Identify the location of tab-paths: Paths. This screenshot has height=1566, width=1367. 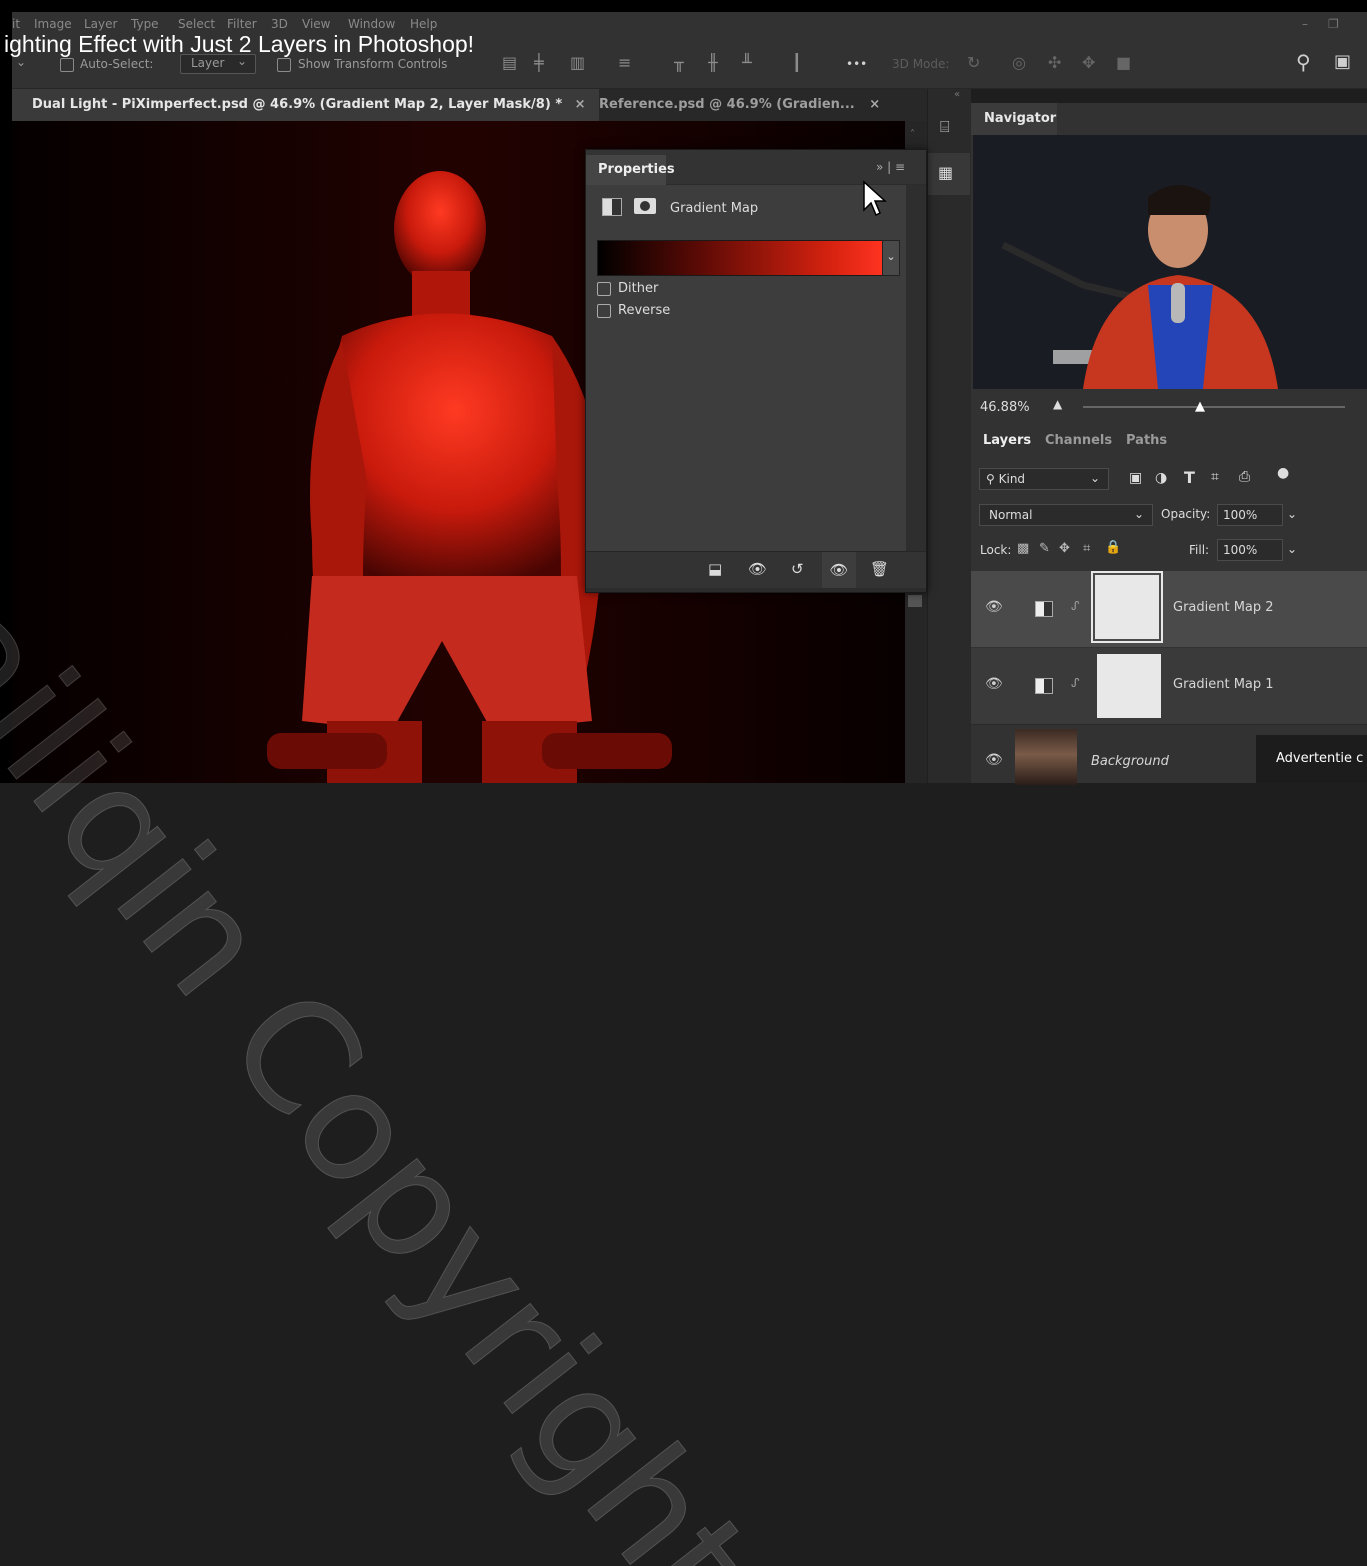
(1146, 440).